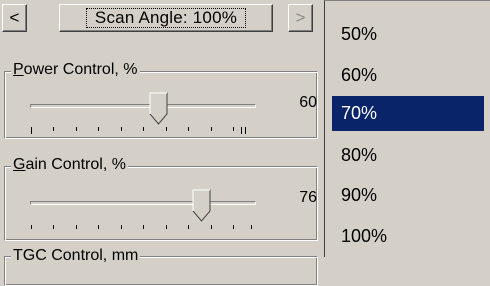 The height and width of the screenshot is (286, 490). Describe the element at coordinates (202, 206) in the screenshot. I see `gain-slider-thumb` at that location.